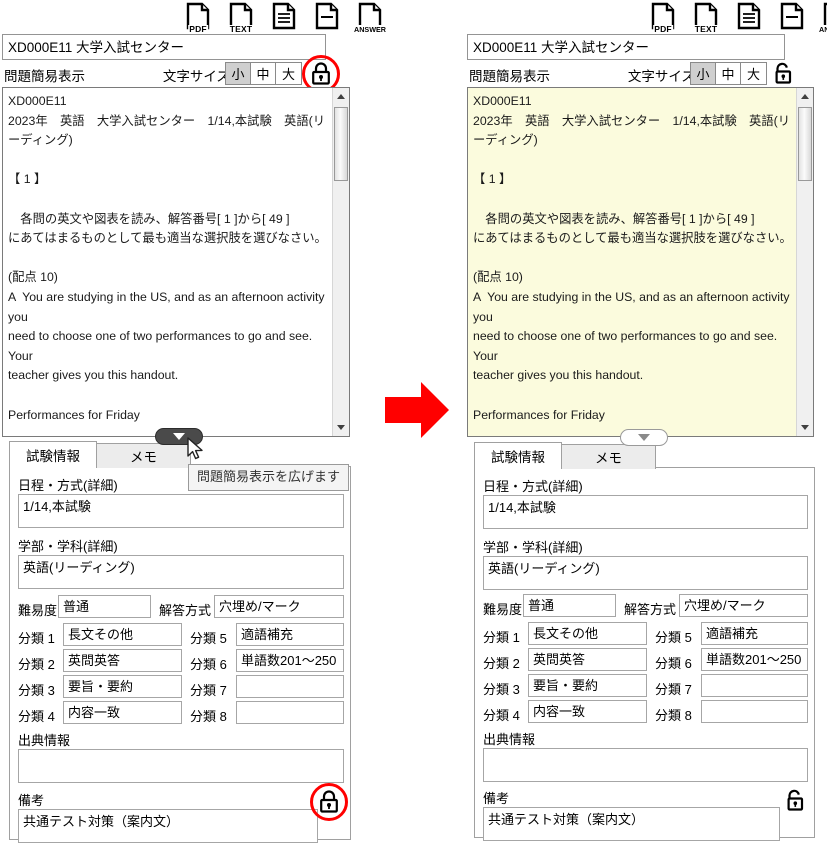  What do you see at coordinates (496, 798) in the screenshot?
I see `remarks-label: 備考` at bounding box center [496, 798].